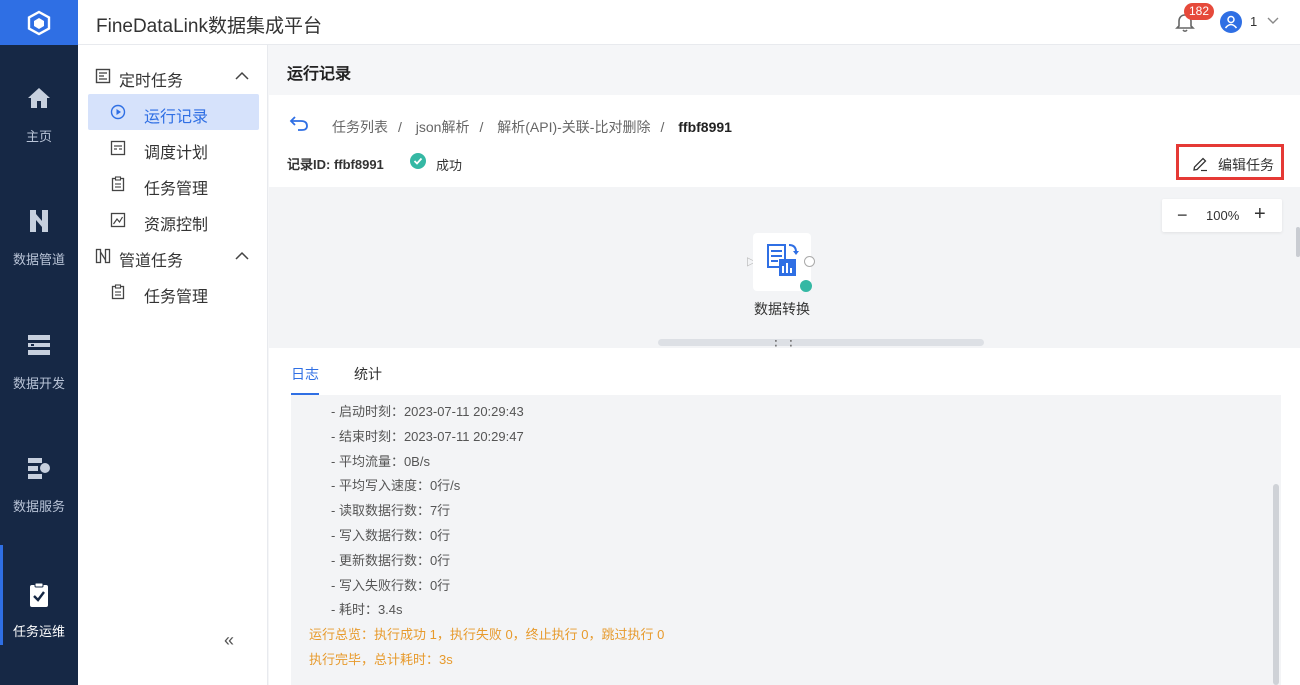  What do you see at coordinates (487, 635) in the screenshot?
I see `log-line: 运行总览：执行成功 1，执行失败 0，终止执行 0，跳过执行 0` at bounding box center [487, 635].